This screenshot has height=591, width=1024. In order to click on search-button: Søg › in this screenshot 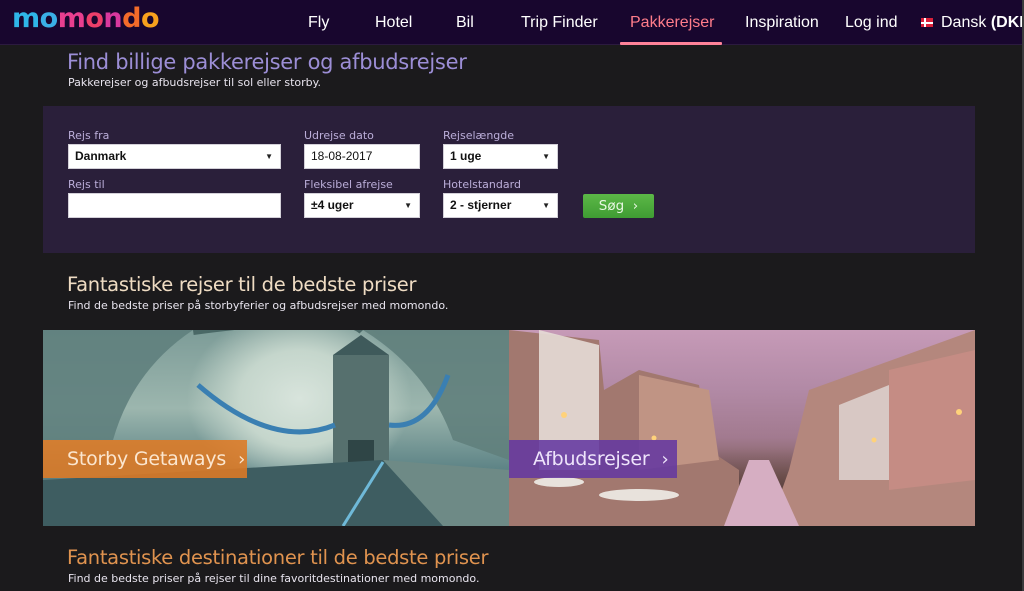, I will do `click(618, 206)`.